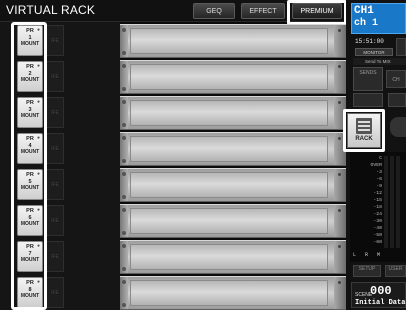 Image resolution: width=406 pixels, height=310 pixels. Describe the element at coordinates (377, 193) in the screenshot. I see `meter-scale-label: -12` at that location.